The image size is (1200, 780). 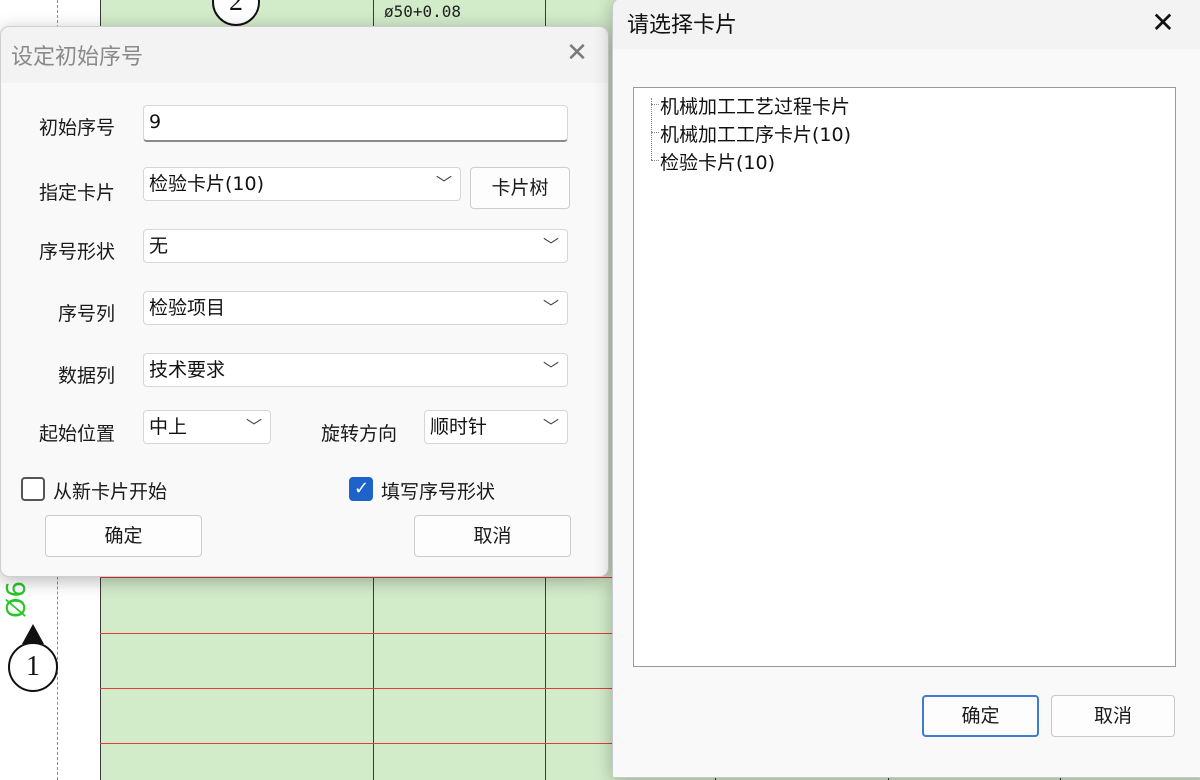 What do you see at coordinates (76, 193) in the screenshot?
I see `card-label: 指定卡片` at bounding box center [76, 193].